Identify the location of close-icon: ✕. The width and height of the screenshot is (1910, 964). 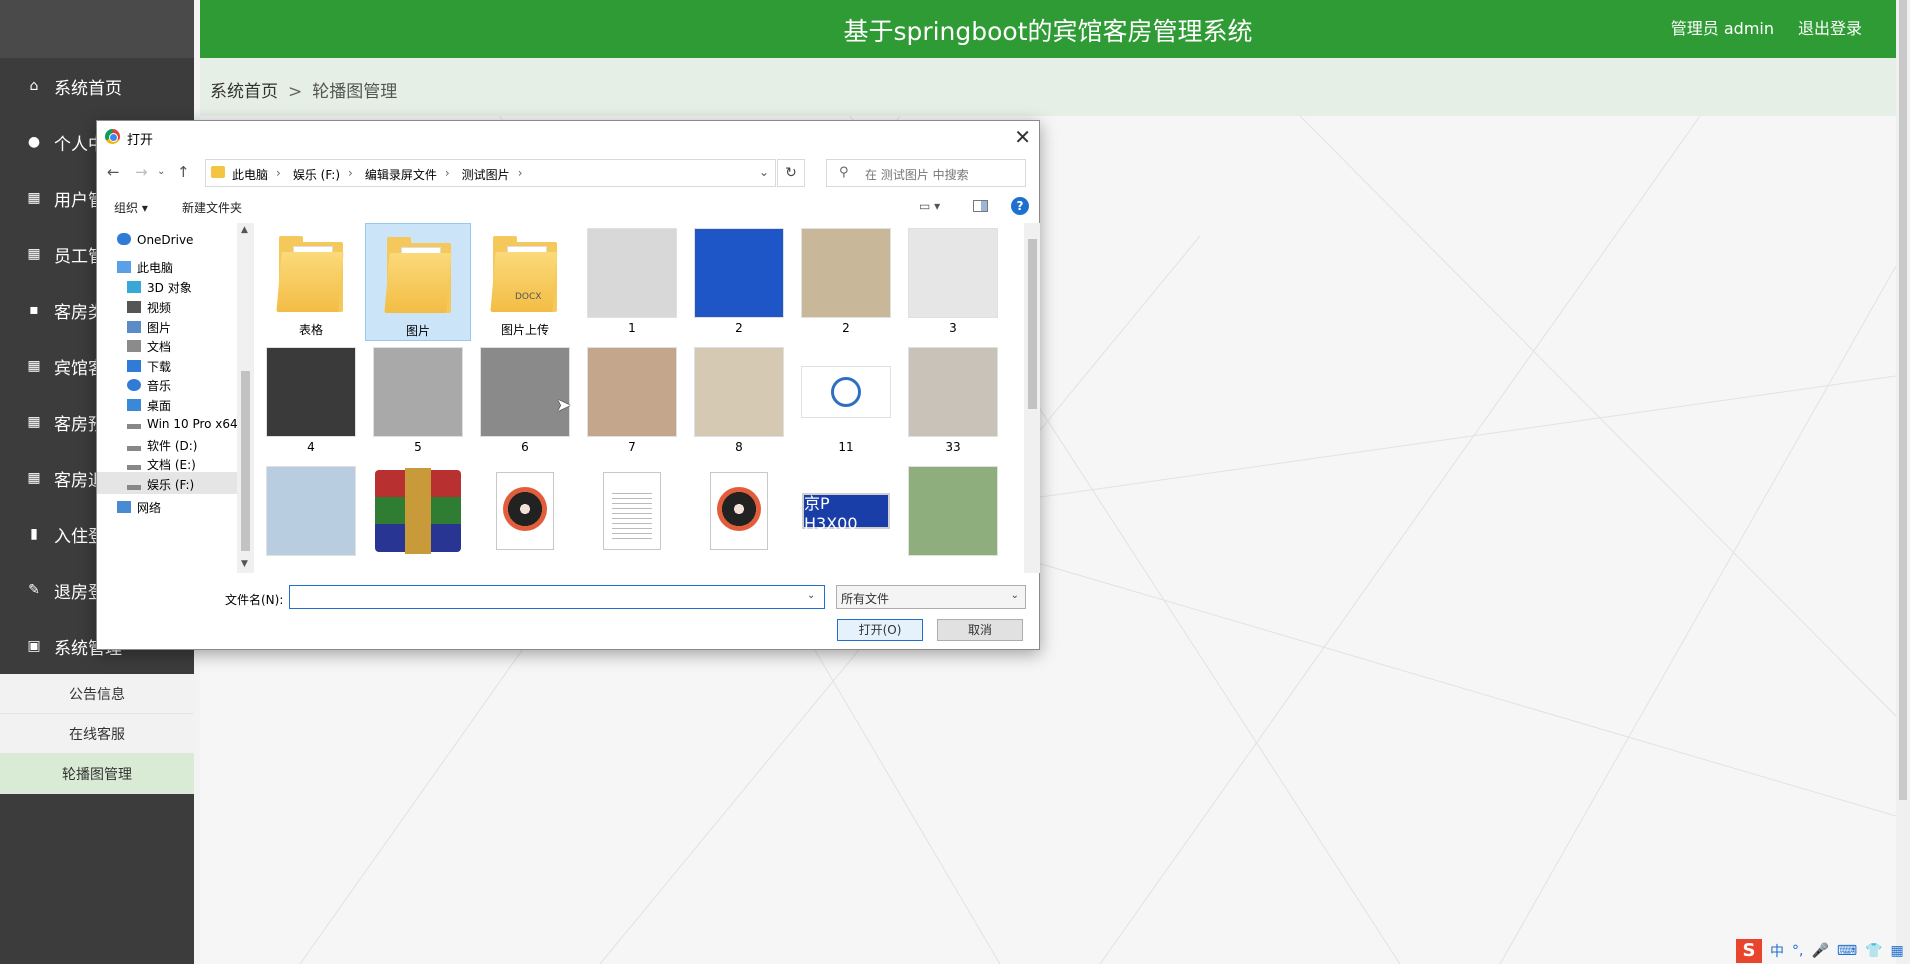
(1022, 137).